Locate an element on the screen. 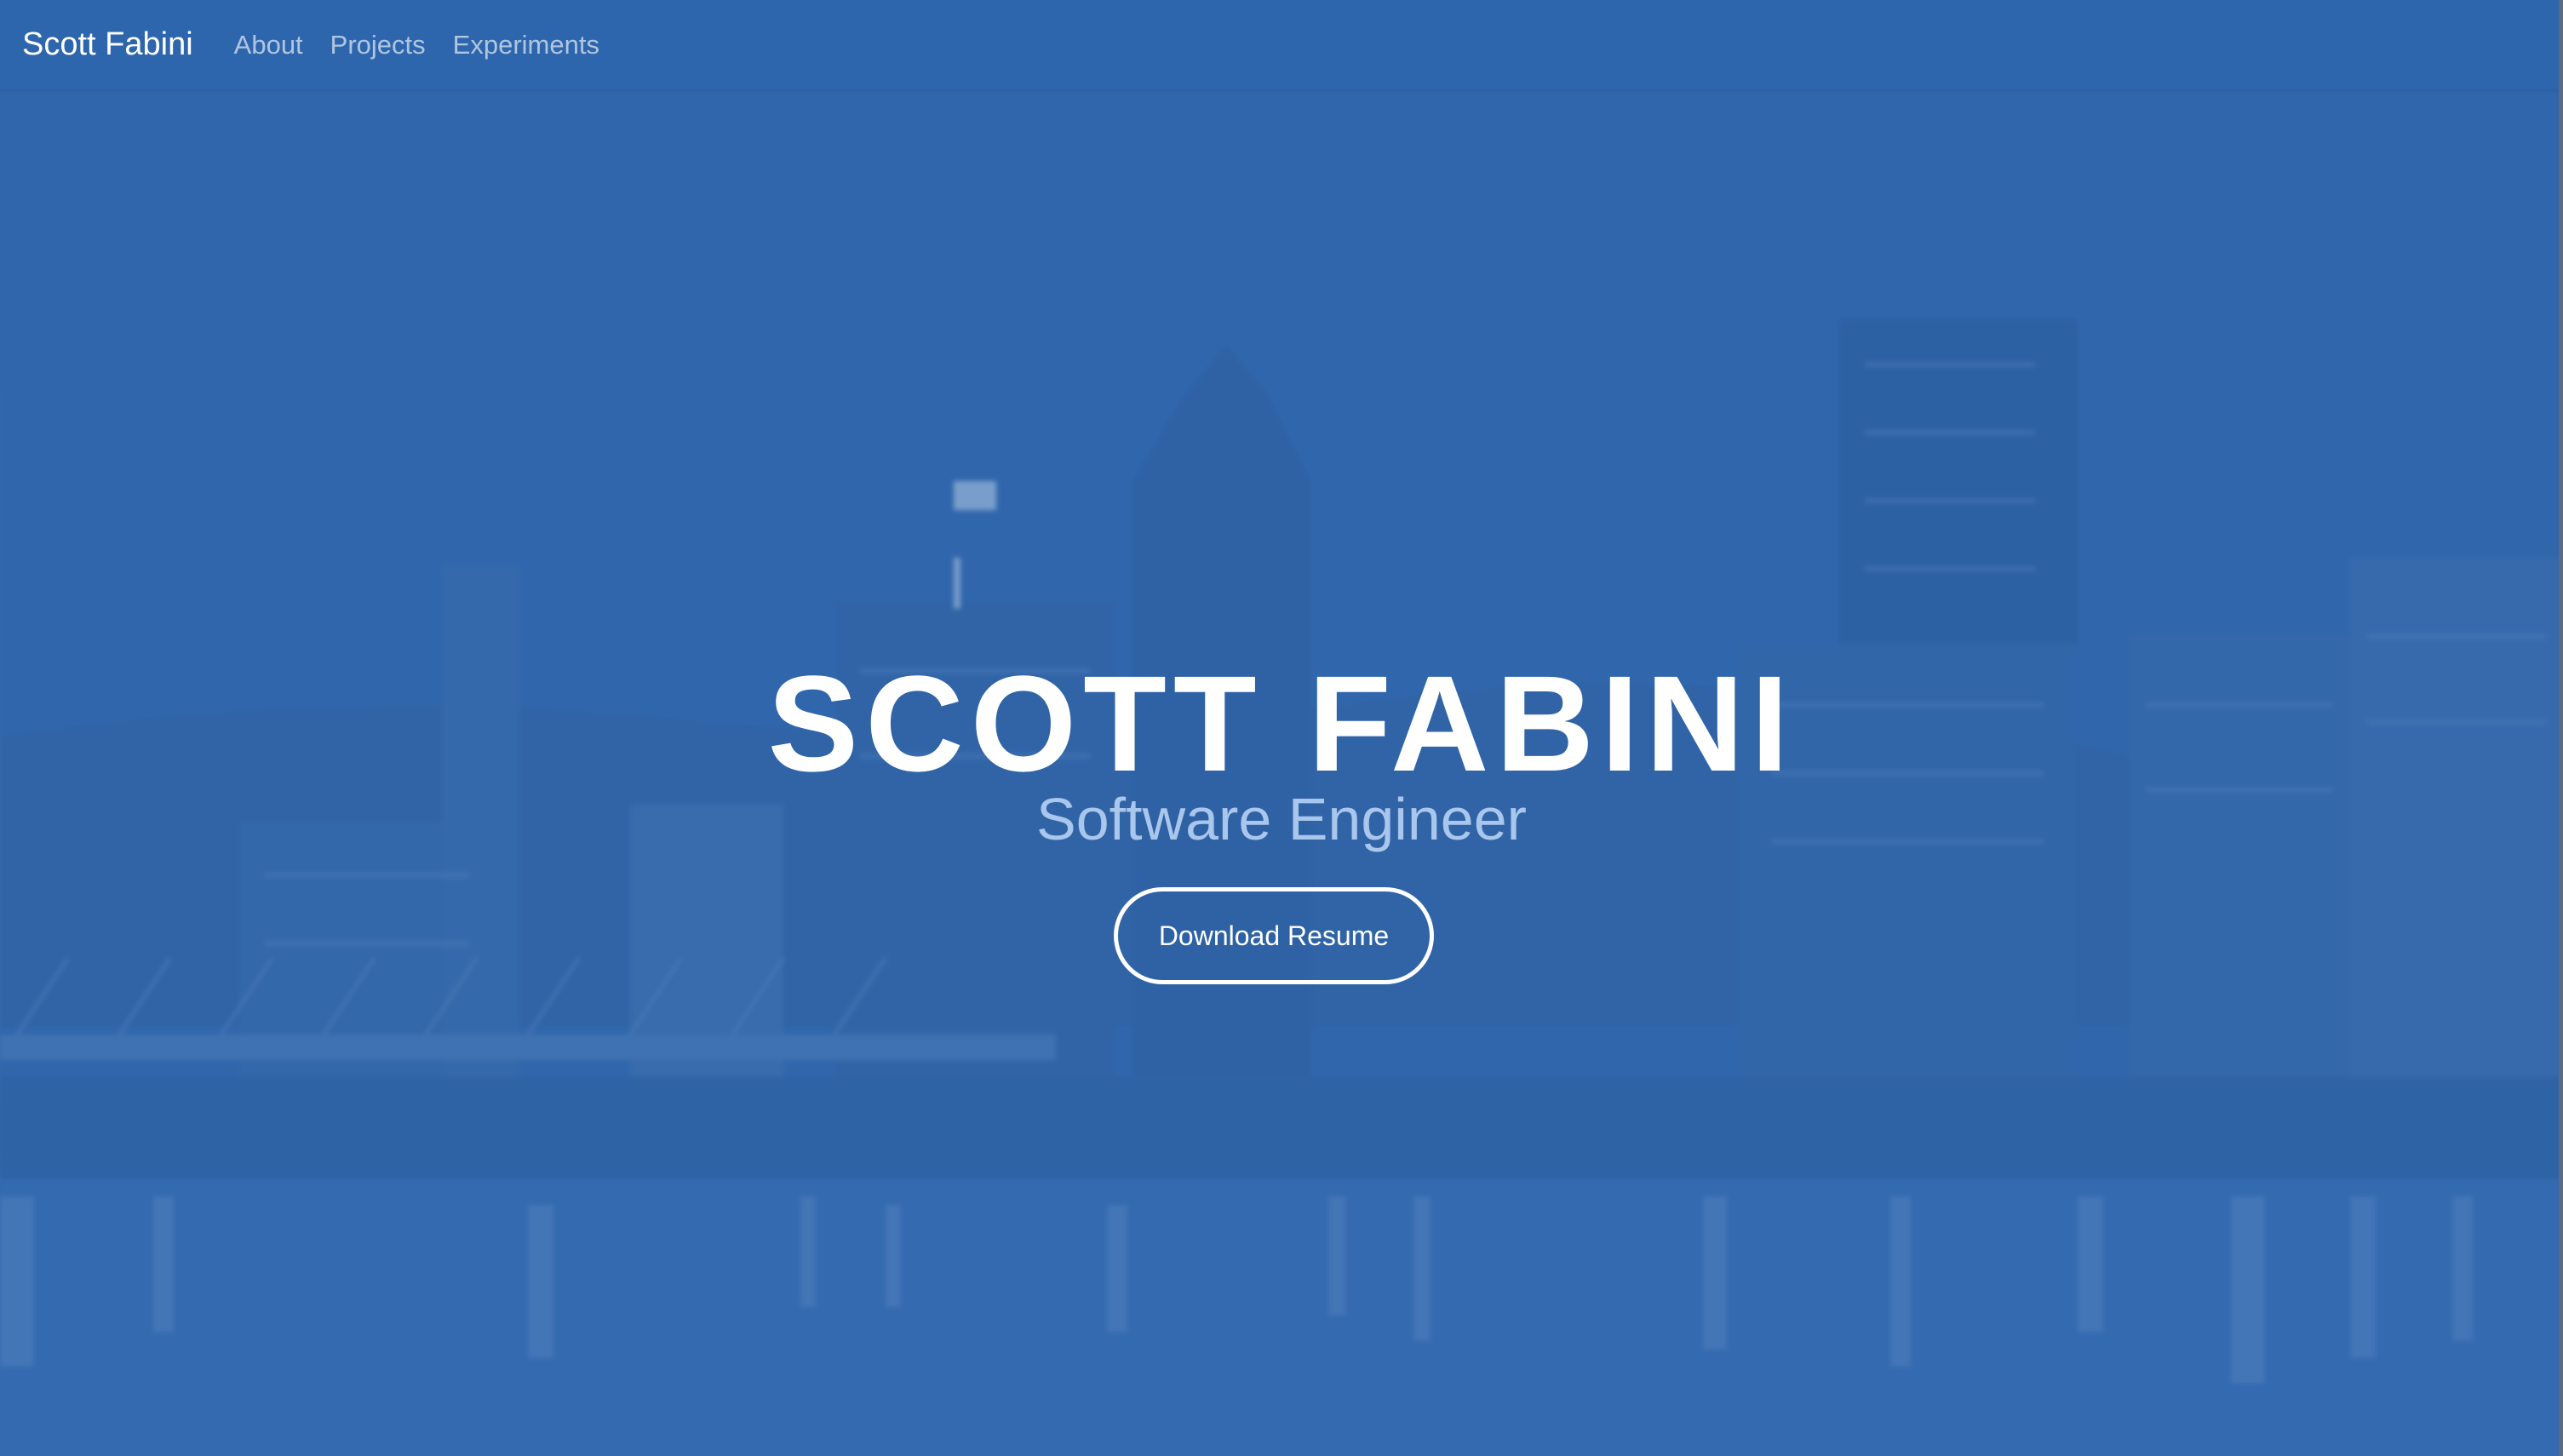 The image size is (2563, 1456). hero-subtitle: Software Engineer is located at coordinates (1281, 819).